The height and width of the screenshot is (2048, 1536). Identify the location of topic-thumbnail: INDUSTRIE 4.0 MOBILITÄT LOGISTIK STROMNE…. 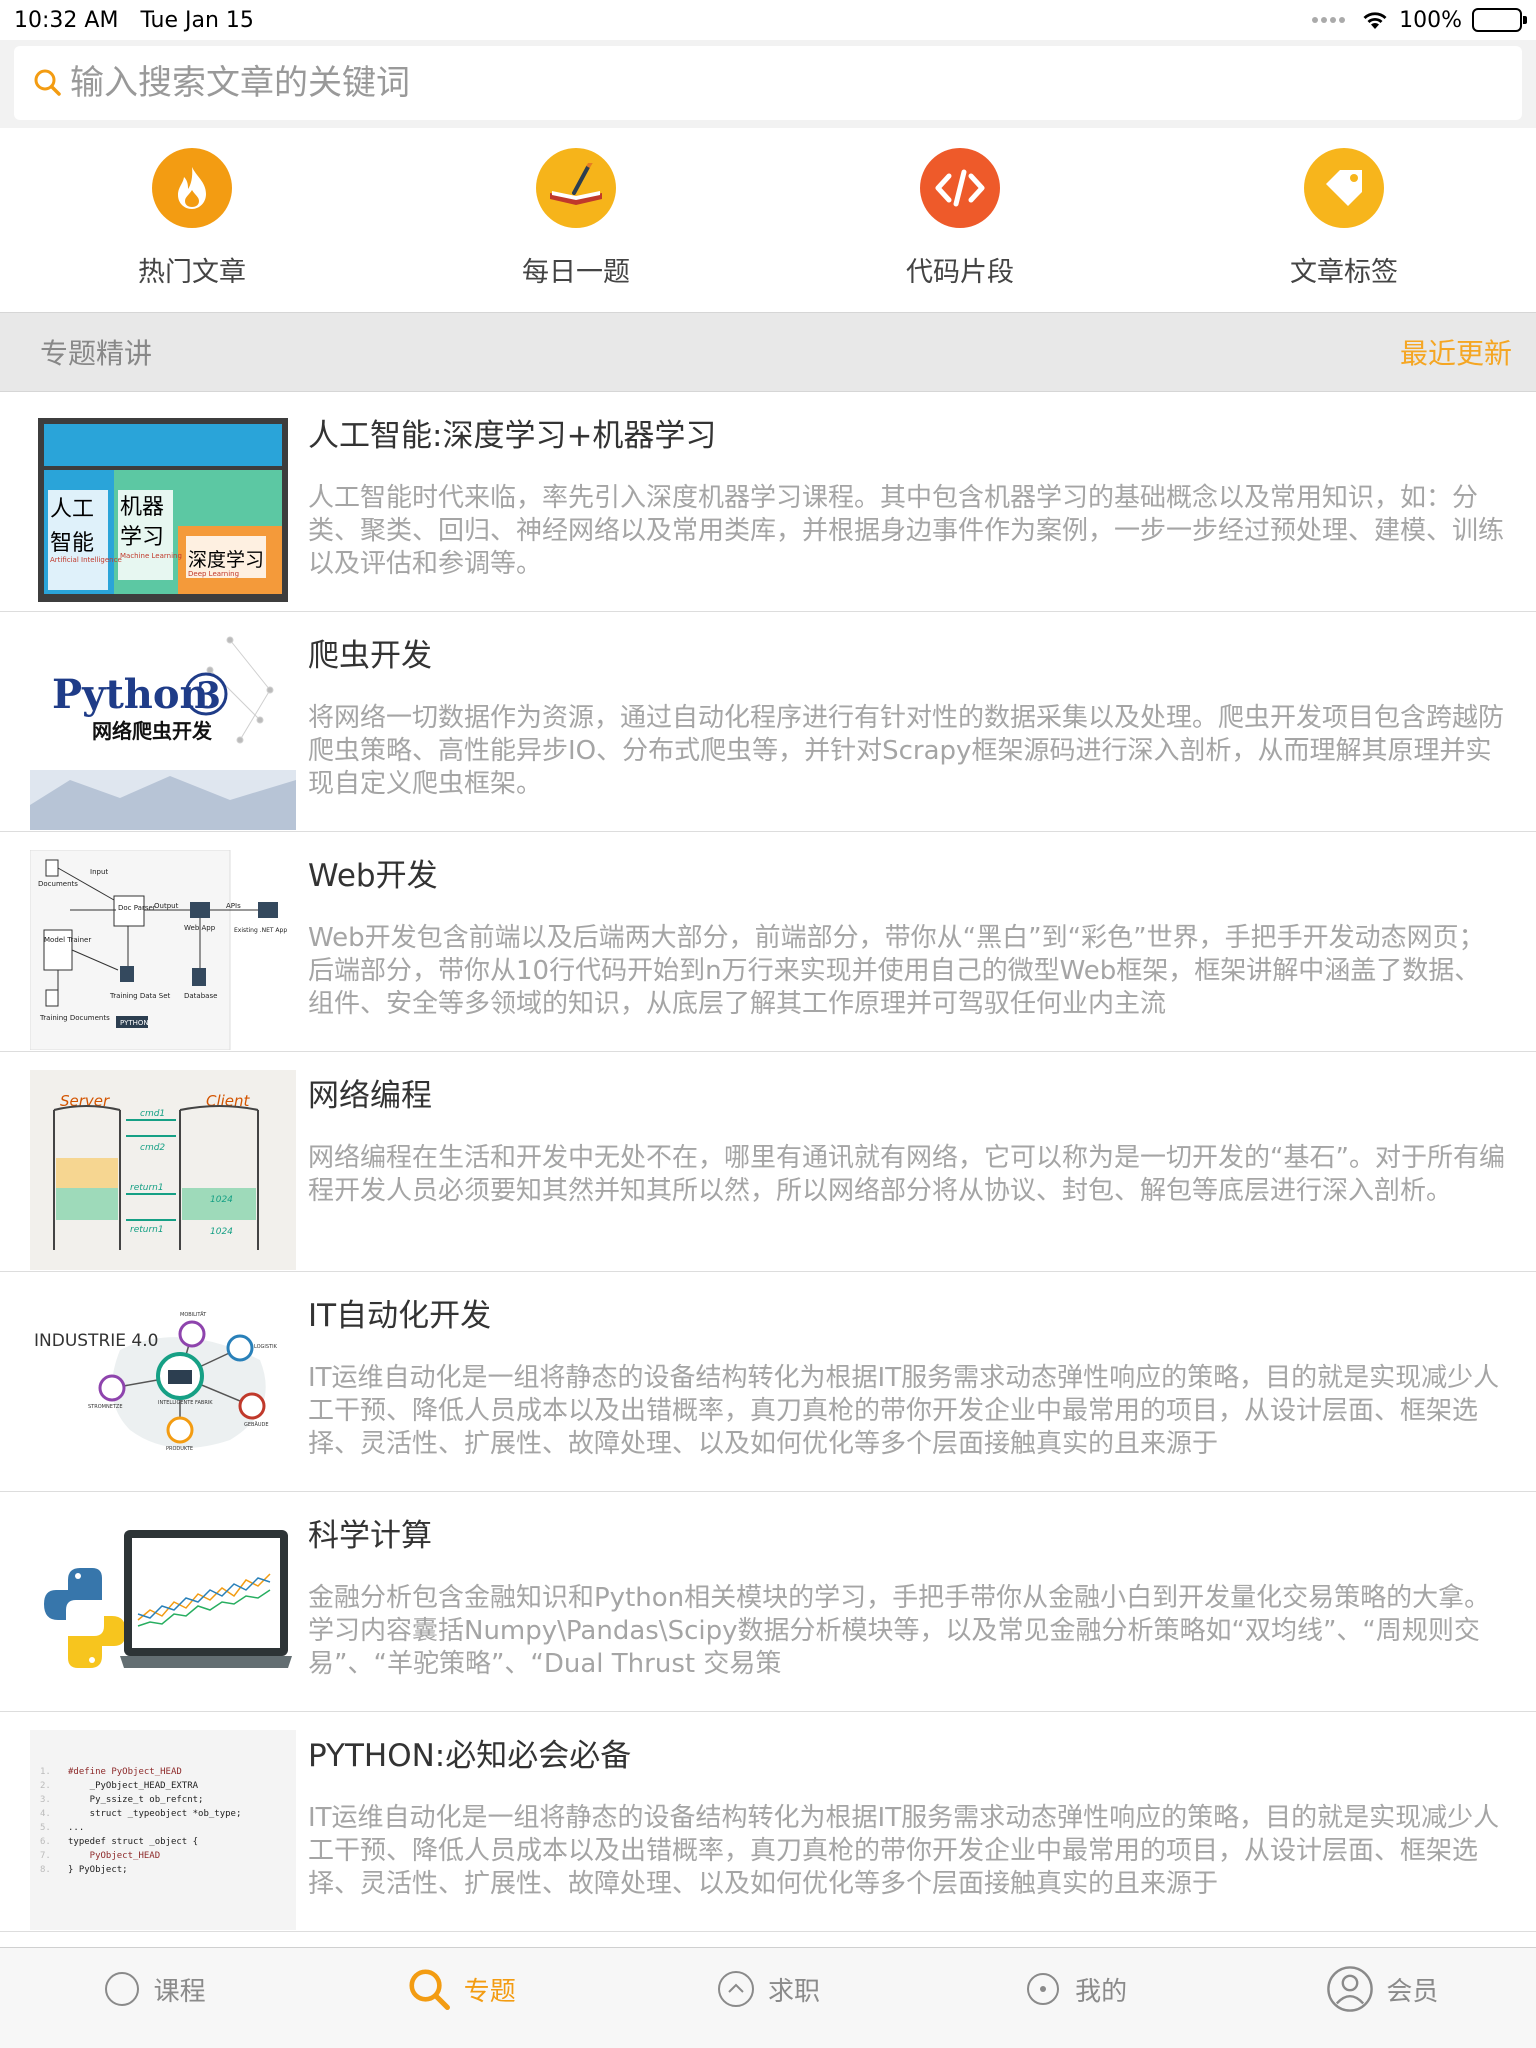
(163, 1390).